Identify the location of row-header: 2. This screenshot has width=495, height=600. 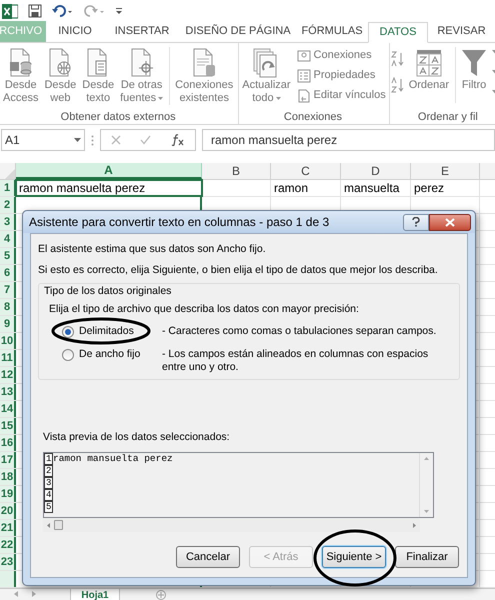
(8, 205).